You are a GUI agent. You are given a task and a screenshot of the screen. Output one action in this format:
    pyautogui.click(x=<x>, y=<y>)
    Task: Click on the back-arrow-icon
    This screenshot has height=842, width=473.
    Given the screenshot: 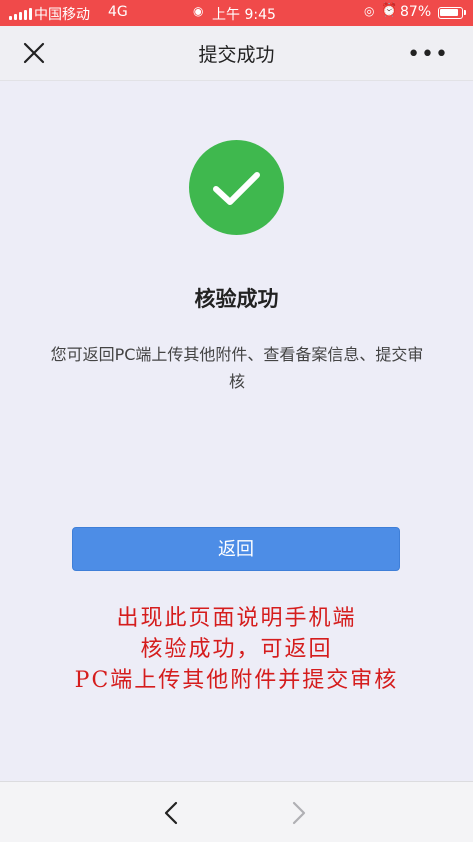 What is the action you would take?
    pyautogui.click(x=171, y=815)
    